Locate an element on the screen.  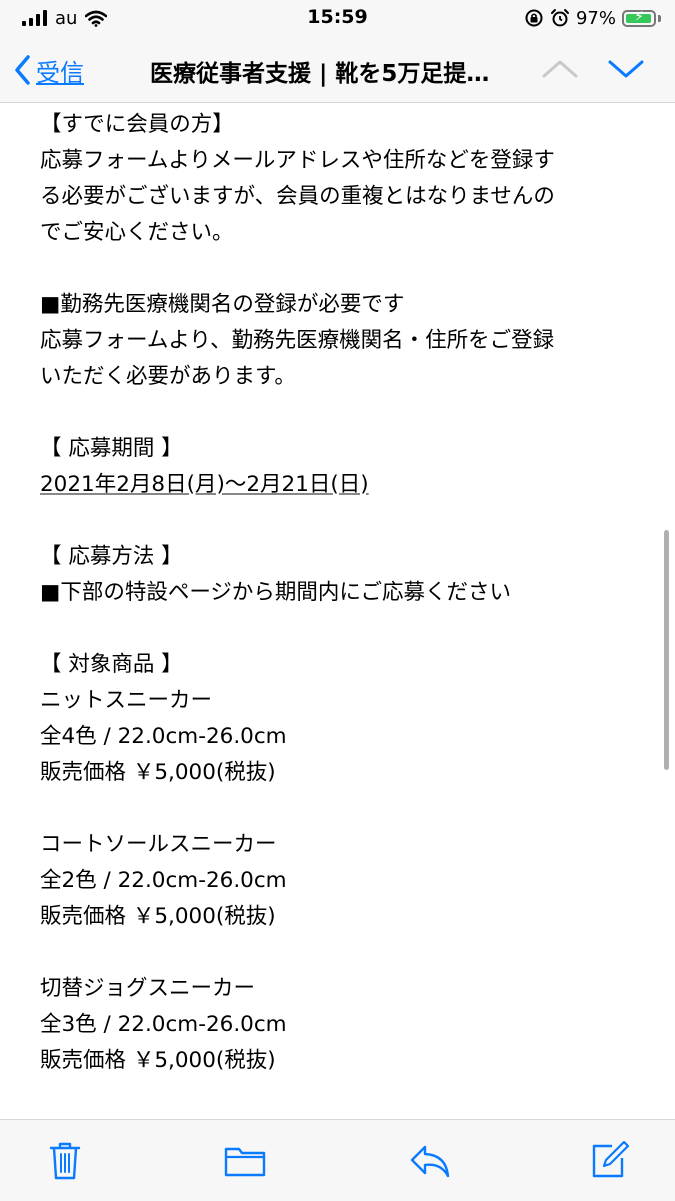
body-line: いただく必要があります。 is located at coordinates (168, 376).